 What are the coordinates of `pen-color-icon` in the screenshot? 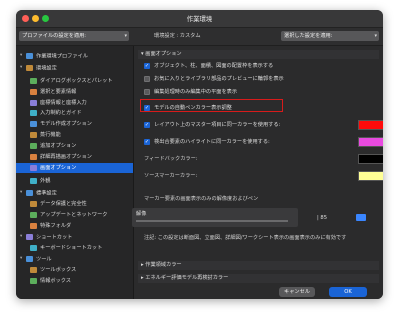 It's located at (361, 217).